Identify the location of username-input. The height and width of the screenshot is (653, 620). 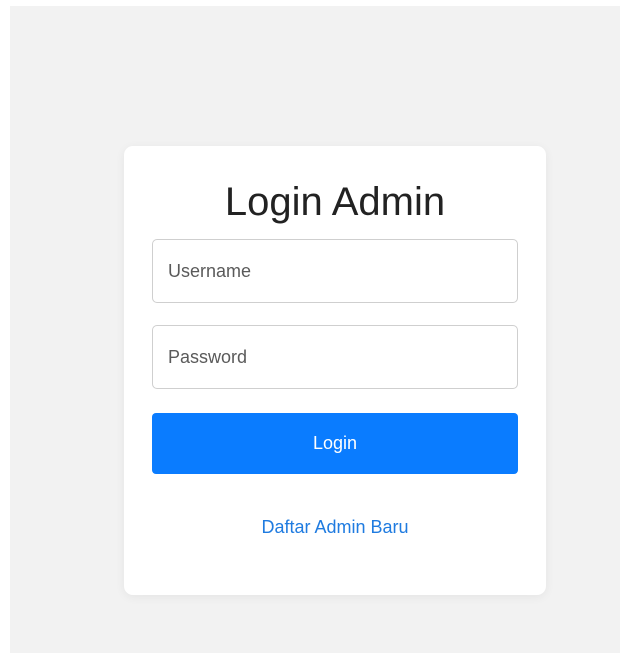
(335, 271).